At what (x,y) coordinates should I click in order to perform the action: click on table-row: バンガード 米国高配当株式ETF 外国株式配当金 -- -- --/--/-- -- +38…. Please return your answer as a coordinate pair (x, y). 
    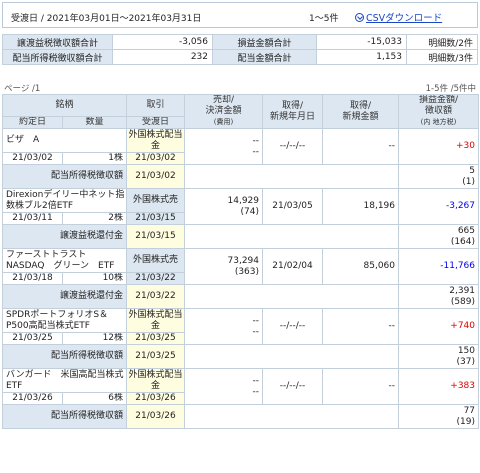
    Looking at the image, I should click on (240, 386).